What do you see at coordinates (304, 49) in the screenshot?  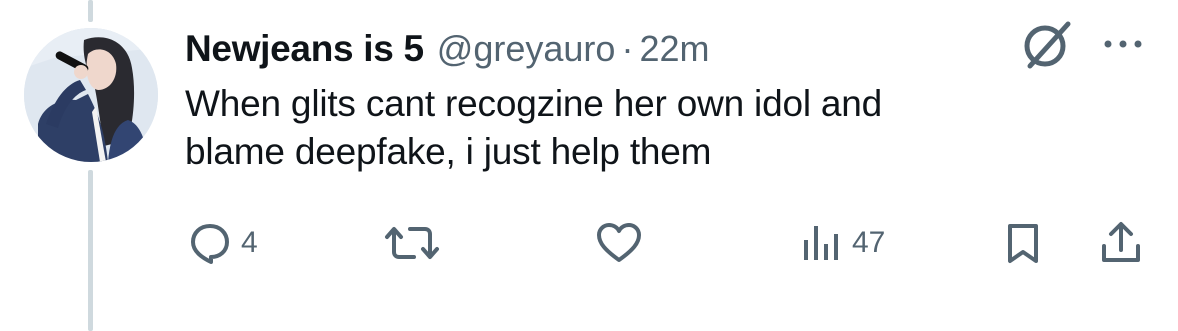 I see `display-name: Newjeans is 5` at bounding box center [304, 49].